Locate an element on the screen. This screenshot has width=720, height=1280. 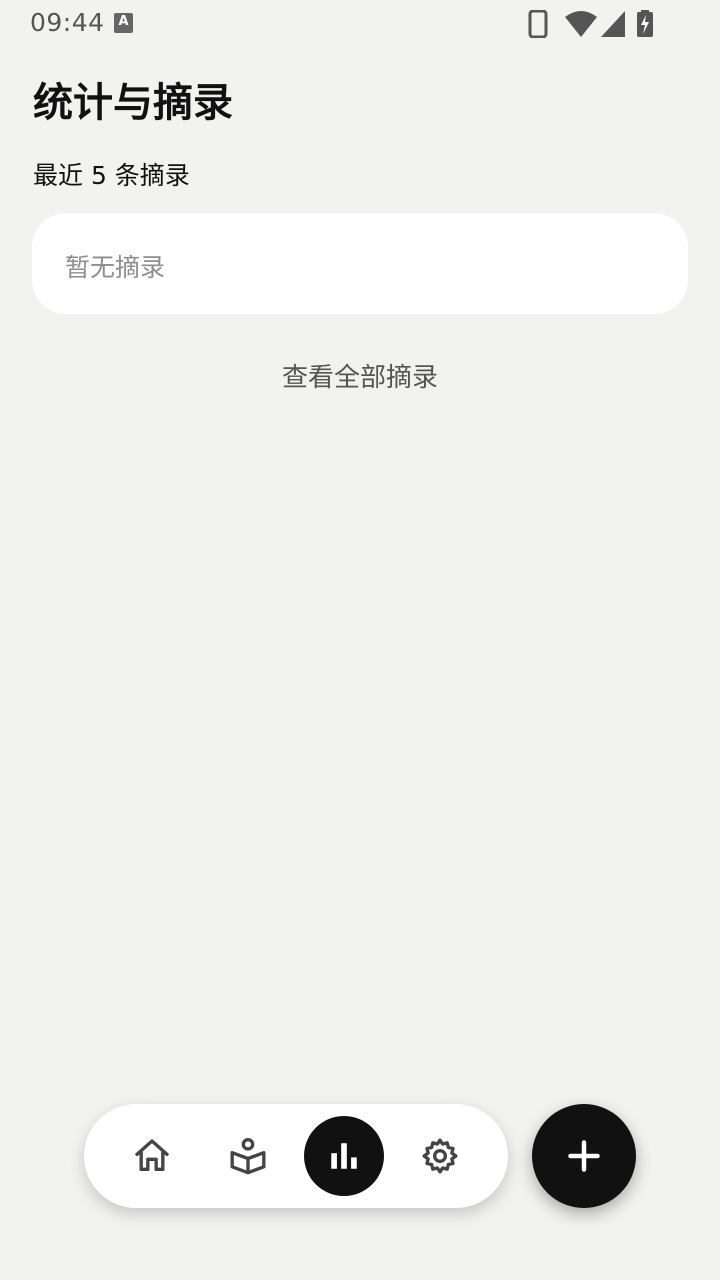
stats-icon is located at coordinates (344, 1156).